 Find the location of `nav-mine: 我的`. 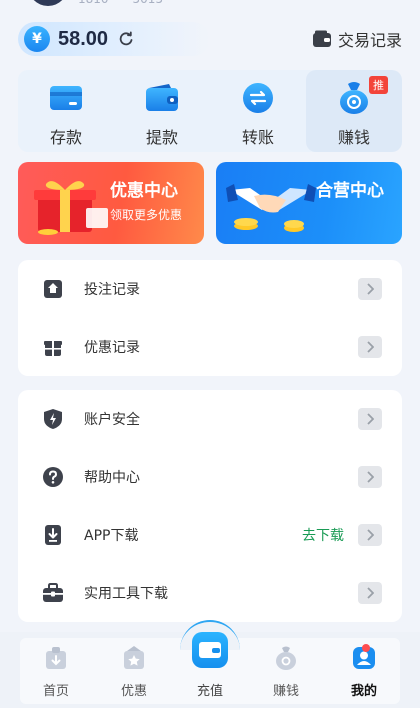

nav-mine: 我的 is located at coordinates (364, 671).